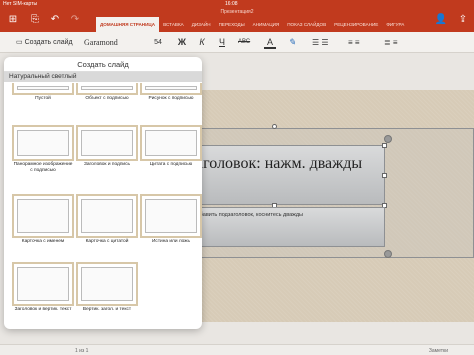 This screenshot has width=474, height=355. Describe the element at coordinates (13, 20) in the screenshot. I see `grid-icon: ⊞` at that location.